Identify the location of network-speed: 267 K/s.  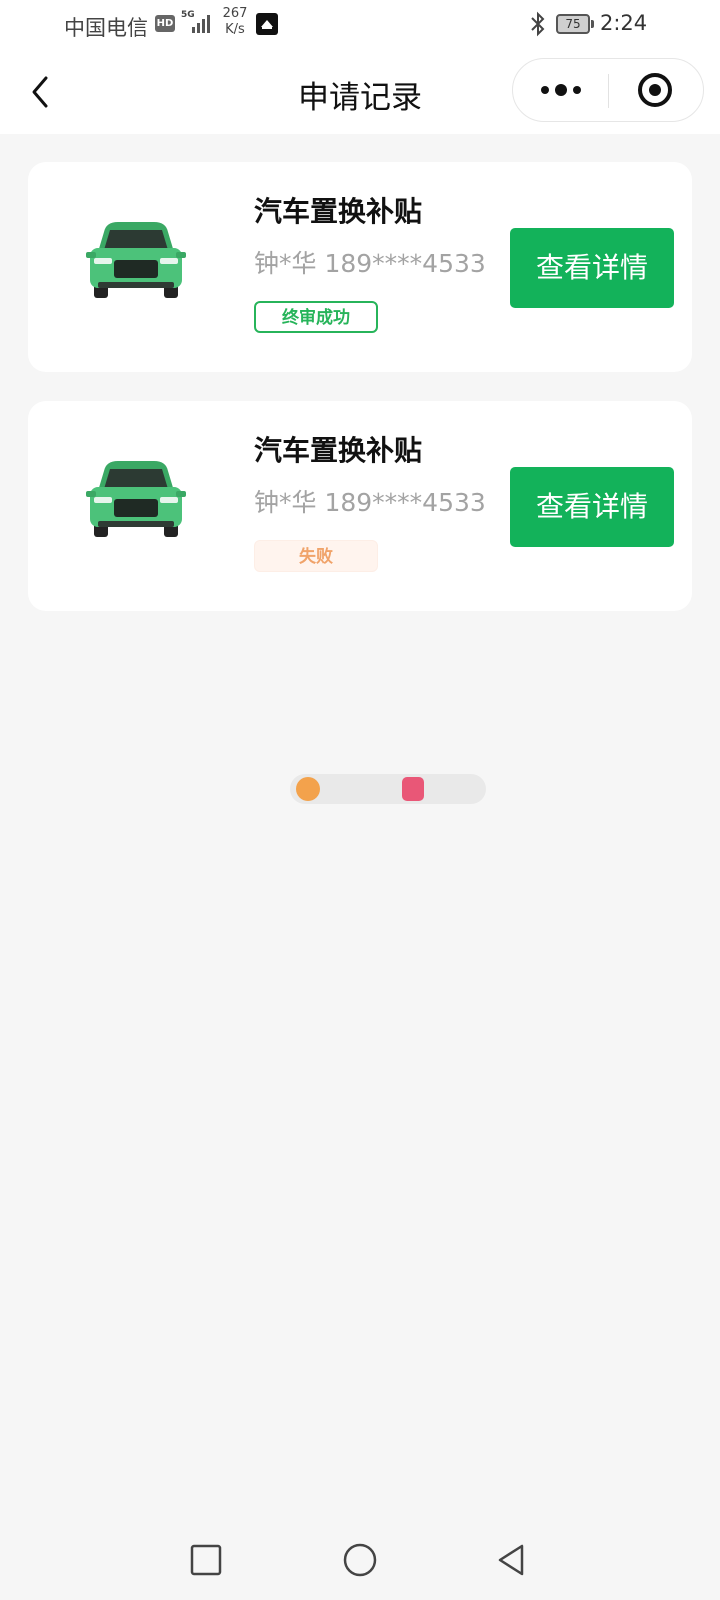
(235, 22).